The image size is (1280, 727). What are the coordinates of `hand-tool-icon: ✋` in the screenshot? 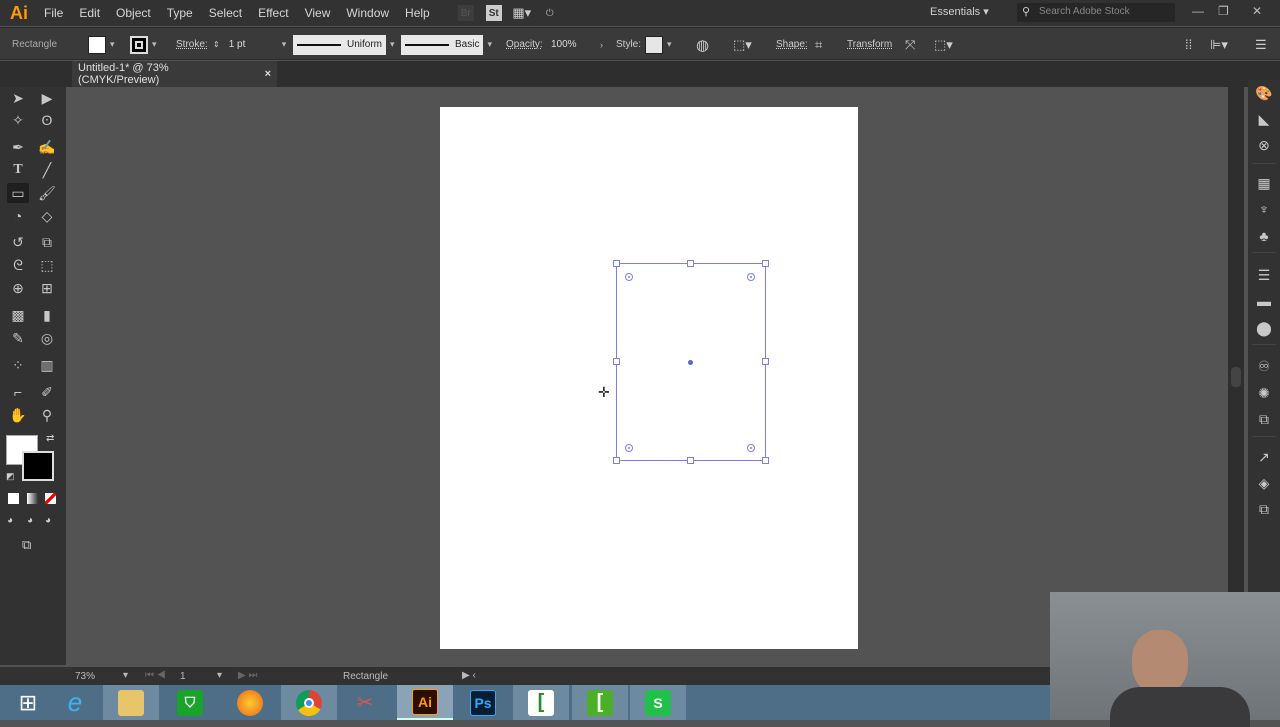 It's located at (18, 415).